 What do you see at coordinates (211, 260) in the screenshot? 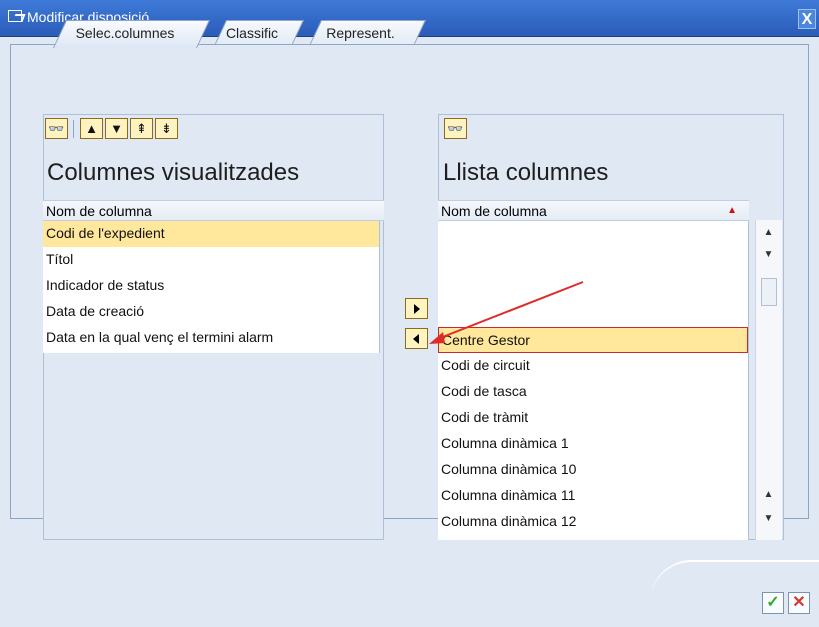
I see `list-item: Títol` at bounding box center [211, 260].